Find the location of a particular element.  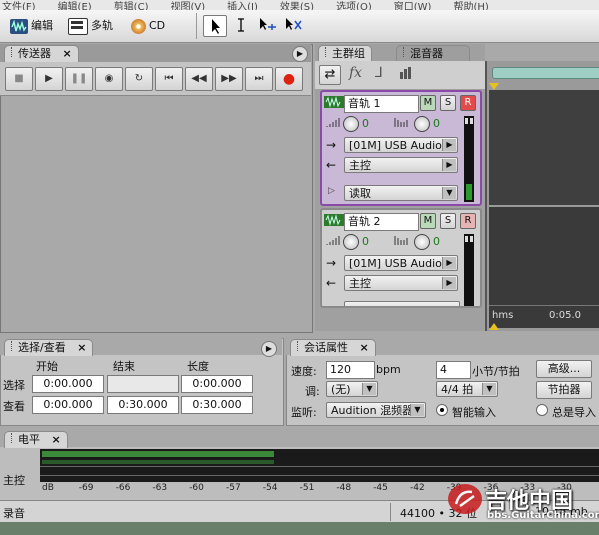

automation-mode-select: 读取 ▼ is located at coordinates (401, 193).